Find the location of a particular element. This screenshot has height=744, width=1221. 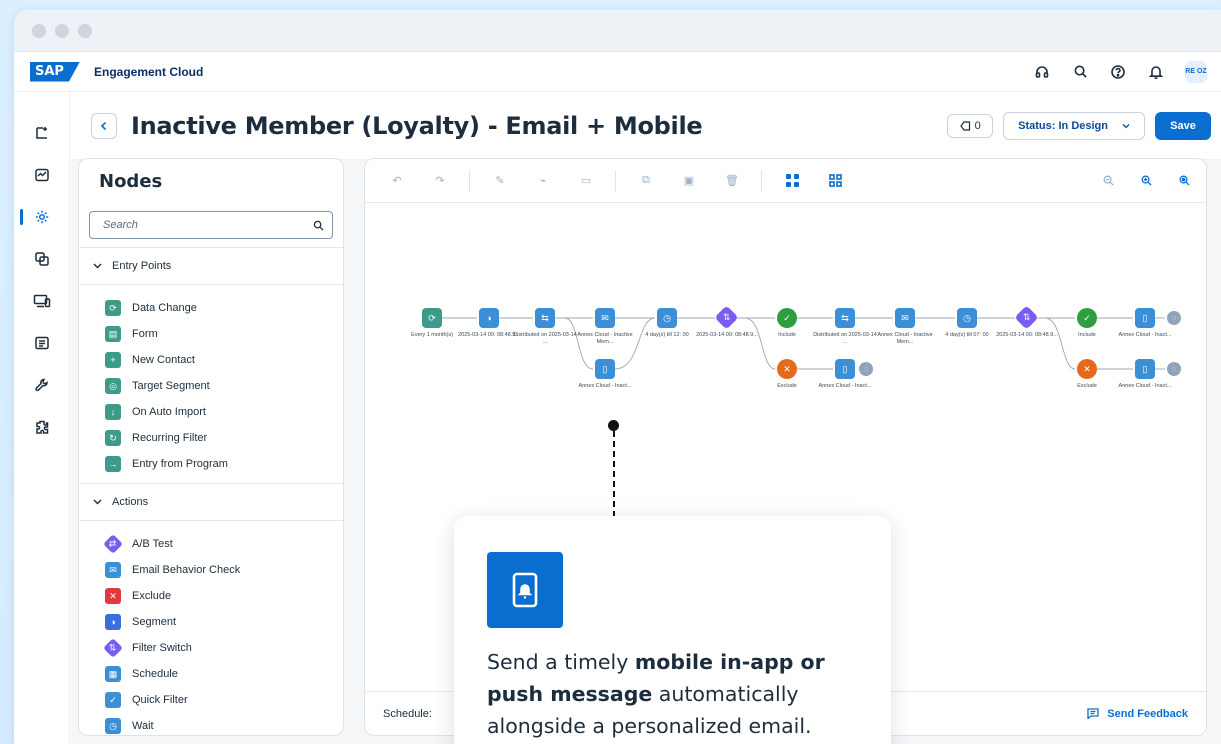

node-item-label: Filter Switch is located at coordinates (162, 648).